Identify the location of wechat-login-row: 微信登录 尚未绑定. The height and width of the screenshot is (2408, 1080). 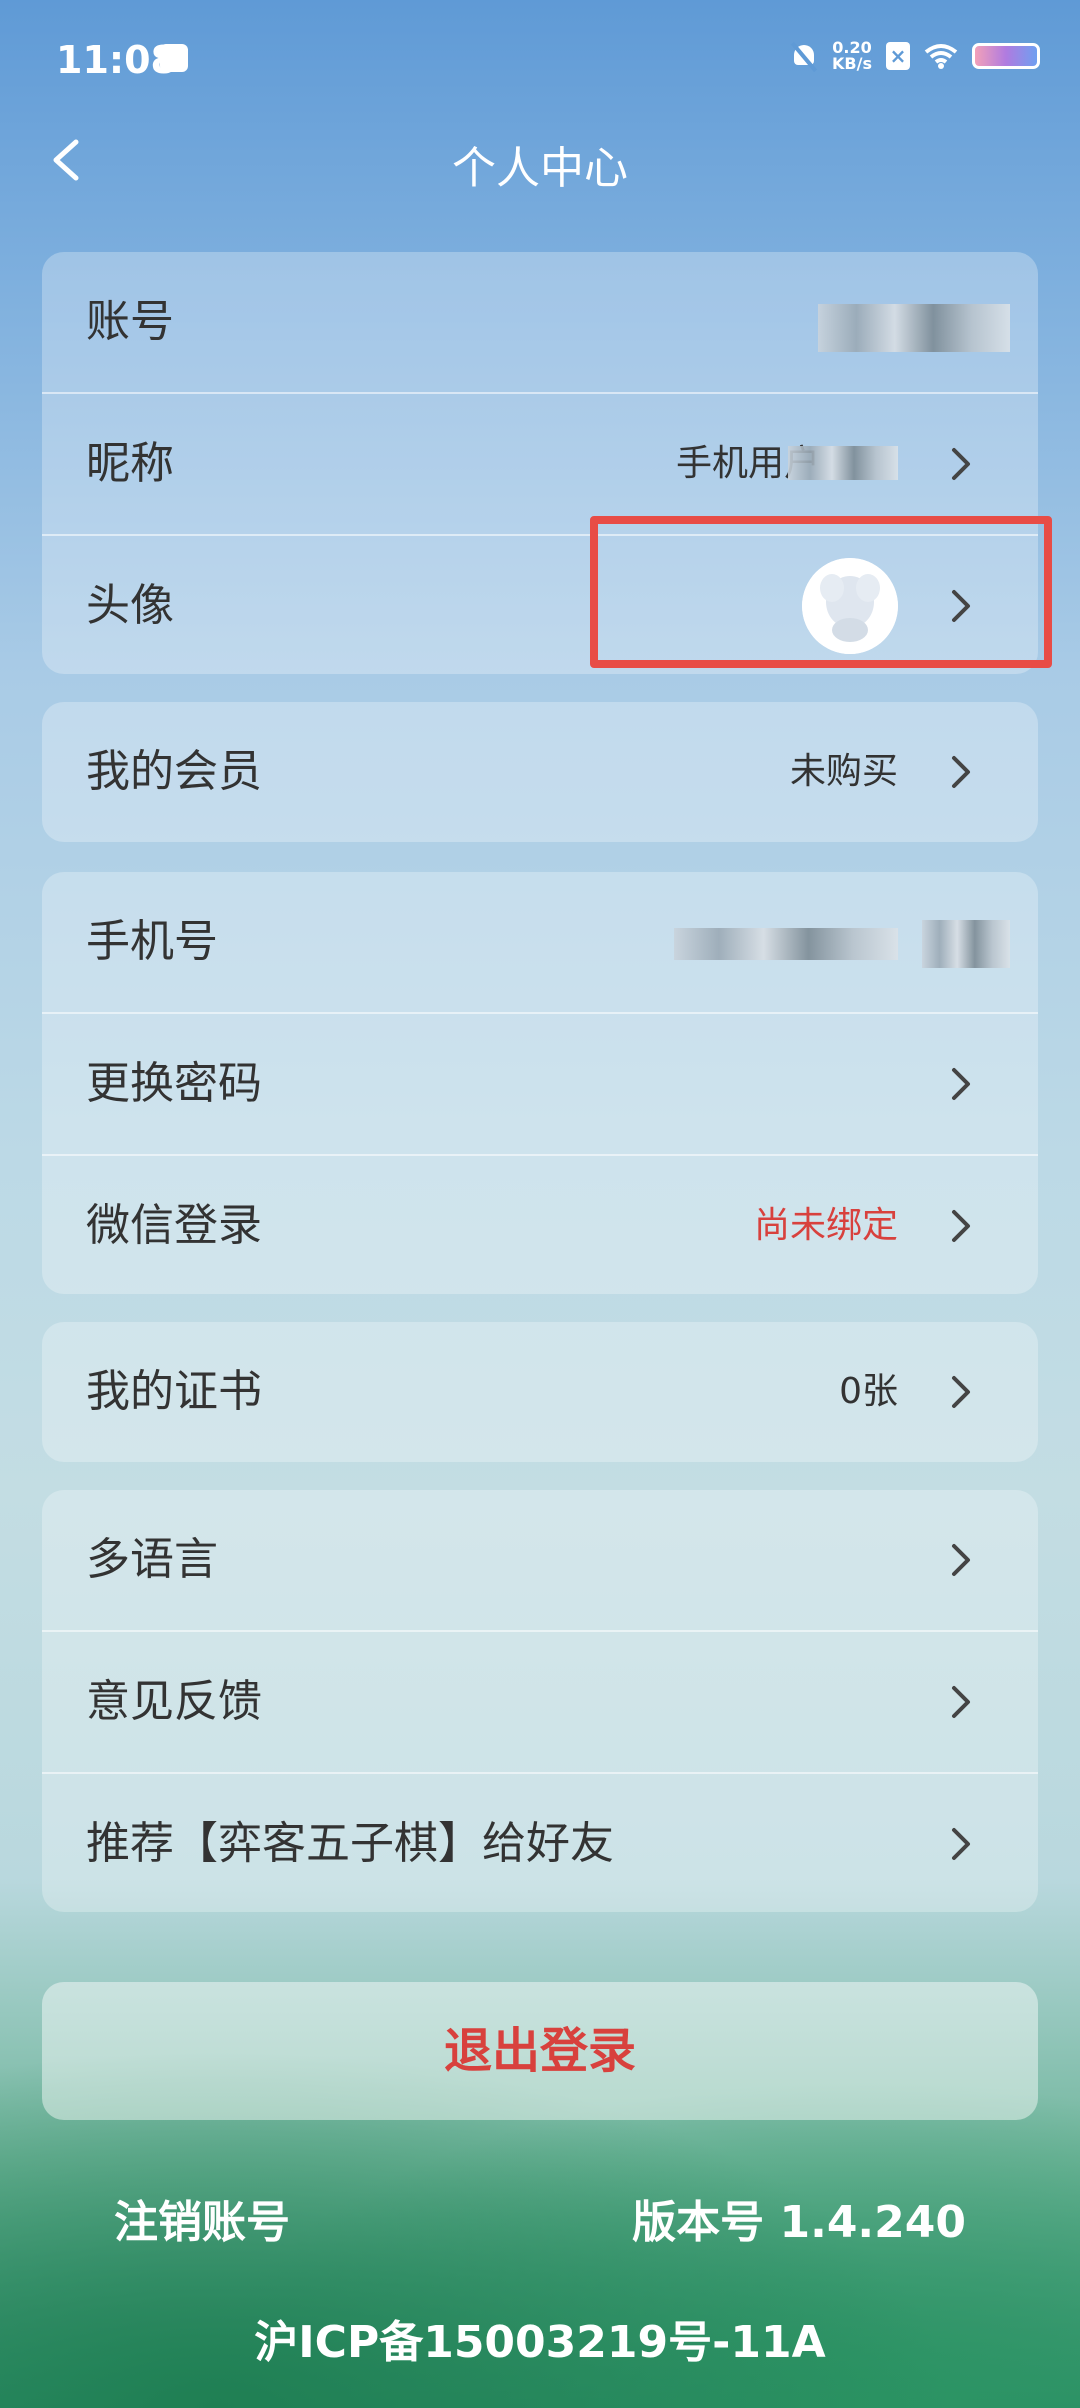
(540, 1225).